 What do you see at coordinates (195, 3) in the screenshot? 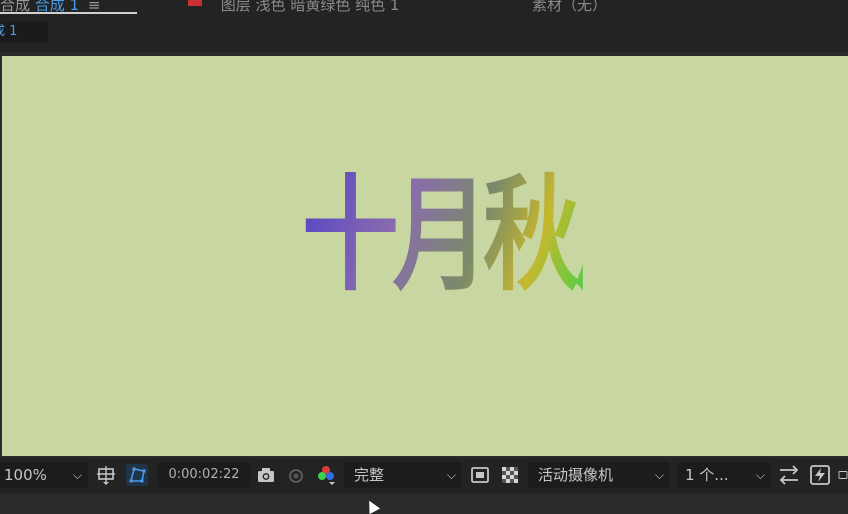
I see `layer-color-swatch` at bounding box center [195, 3].